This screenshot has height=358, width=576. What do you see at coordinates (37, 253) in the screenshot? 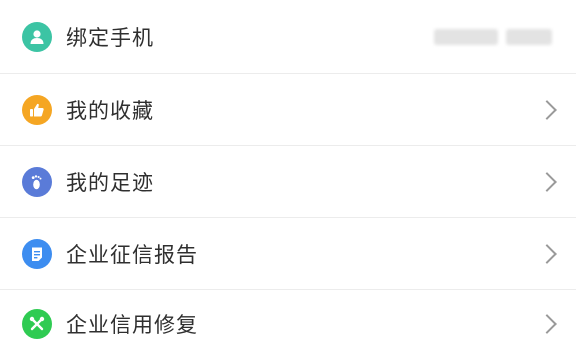
I see `document-icon` at bounding box center [37, 253].